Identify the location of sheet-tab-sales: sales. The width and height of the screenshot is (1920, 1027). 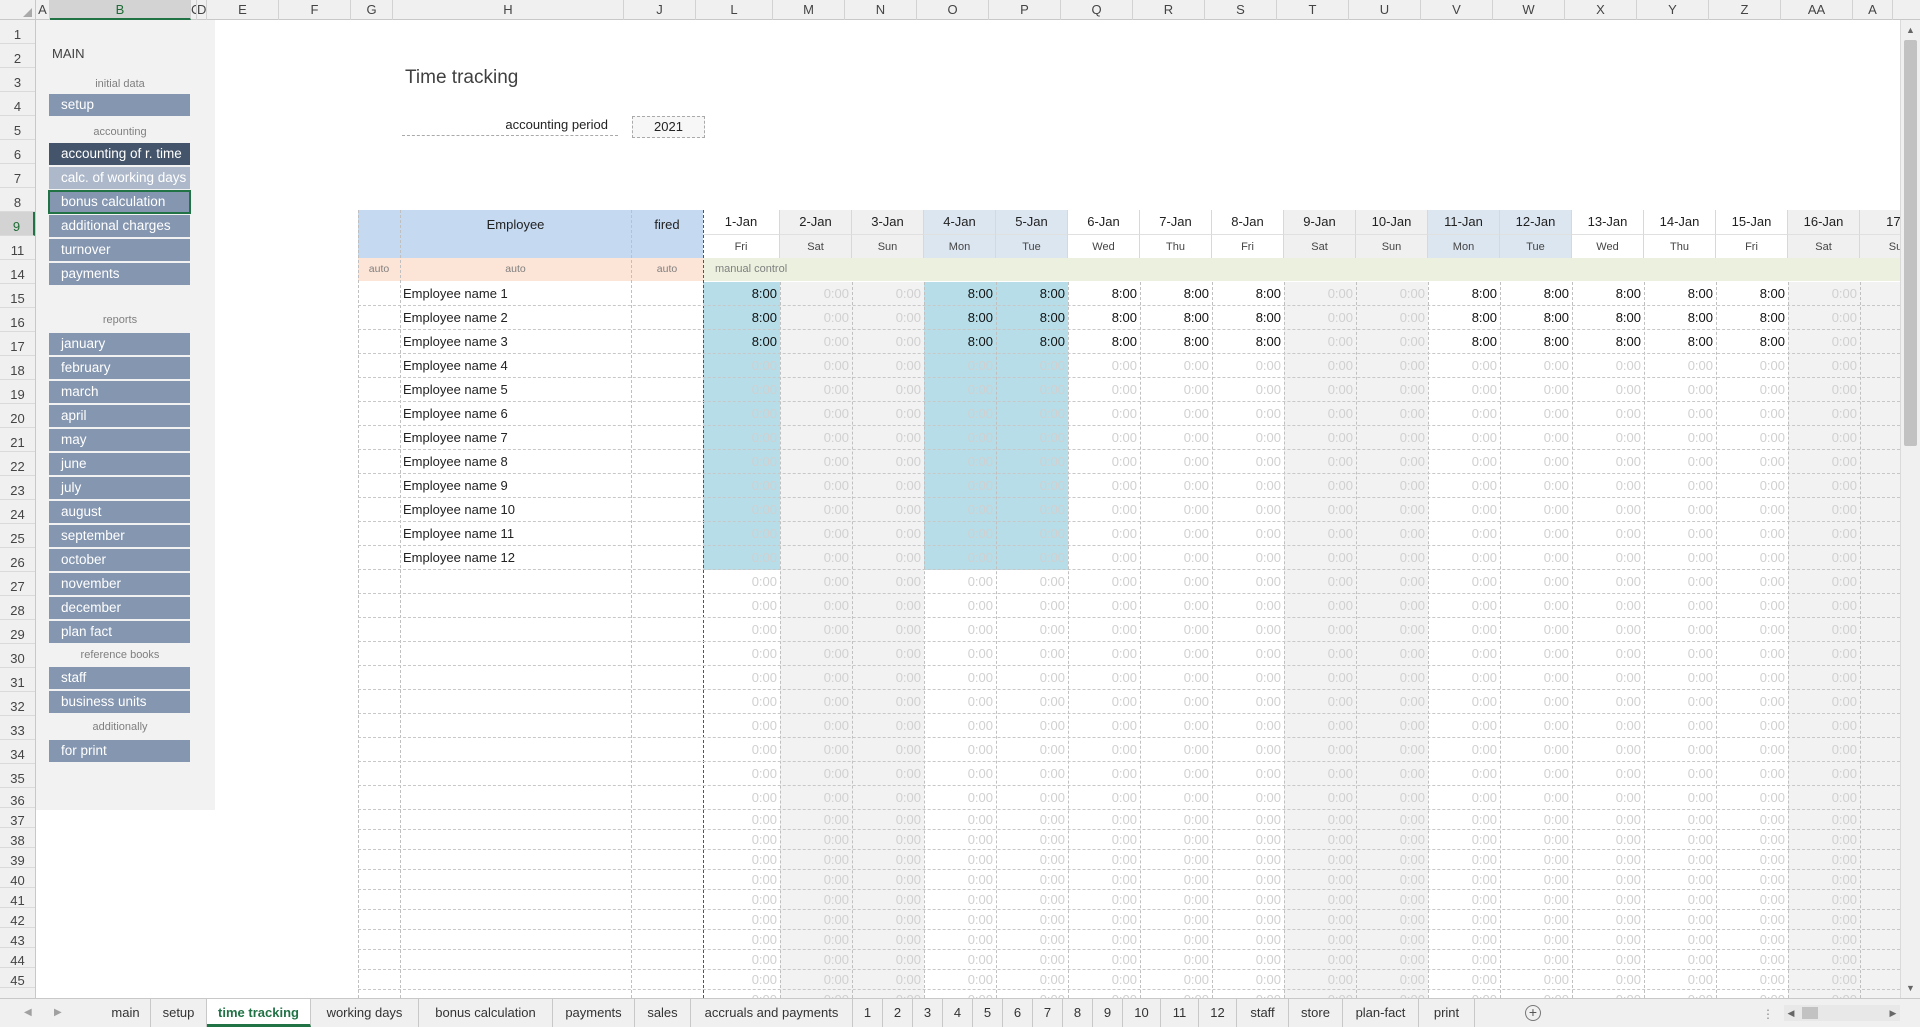
(663, 1013).